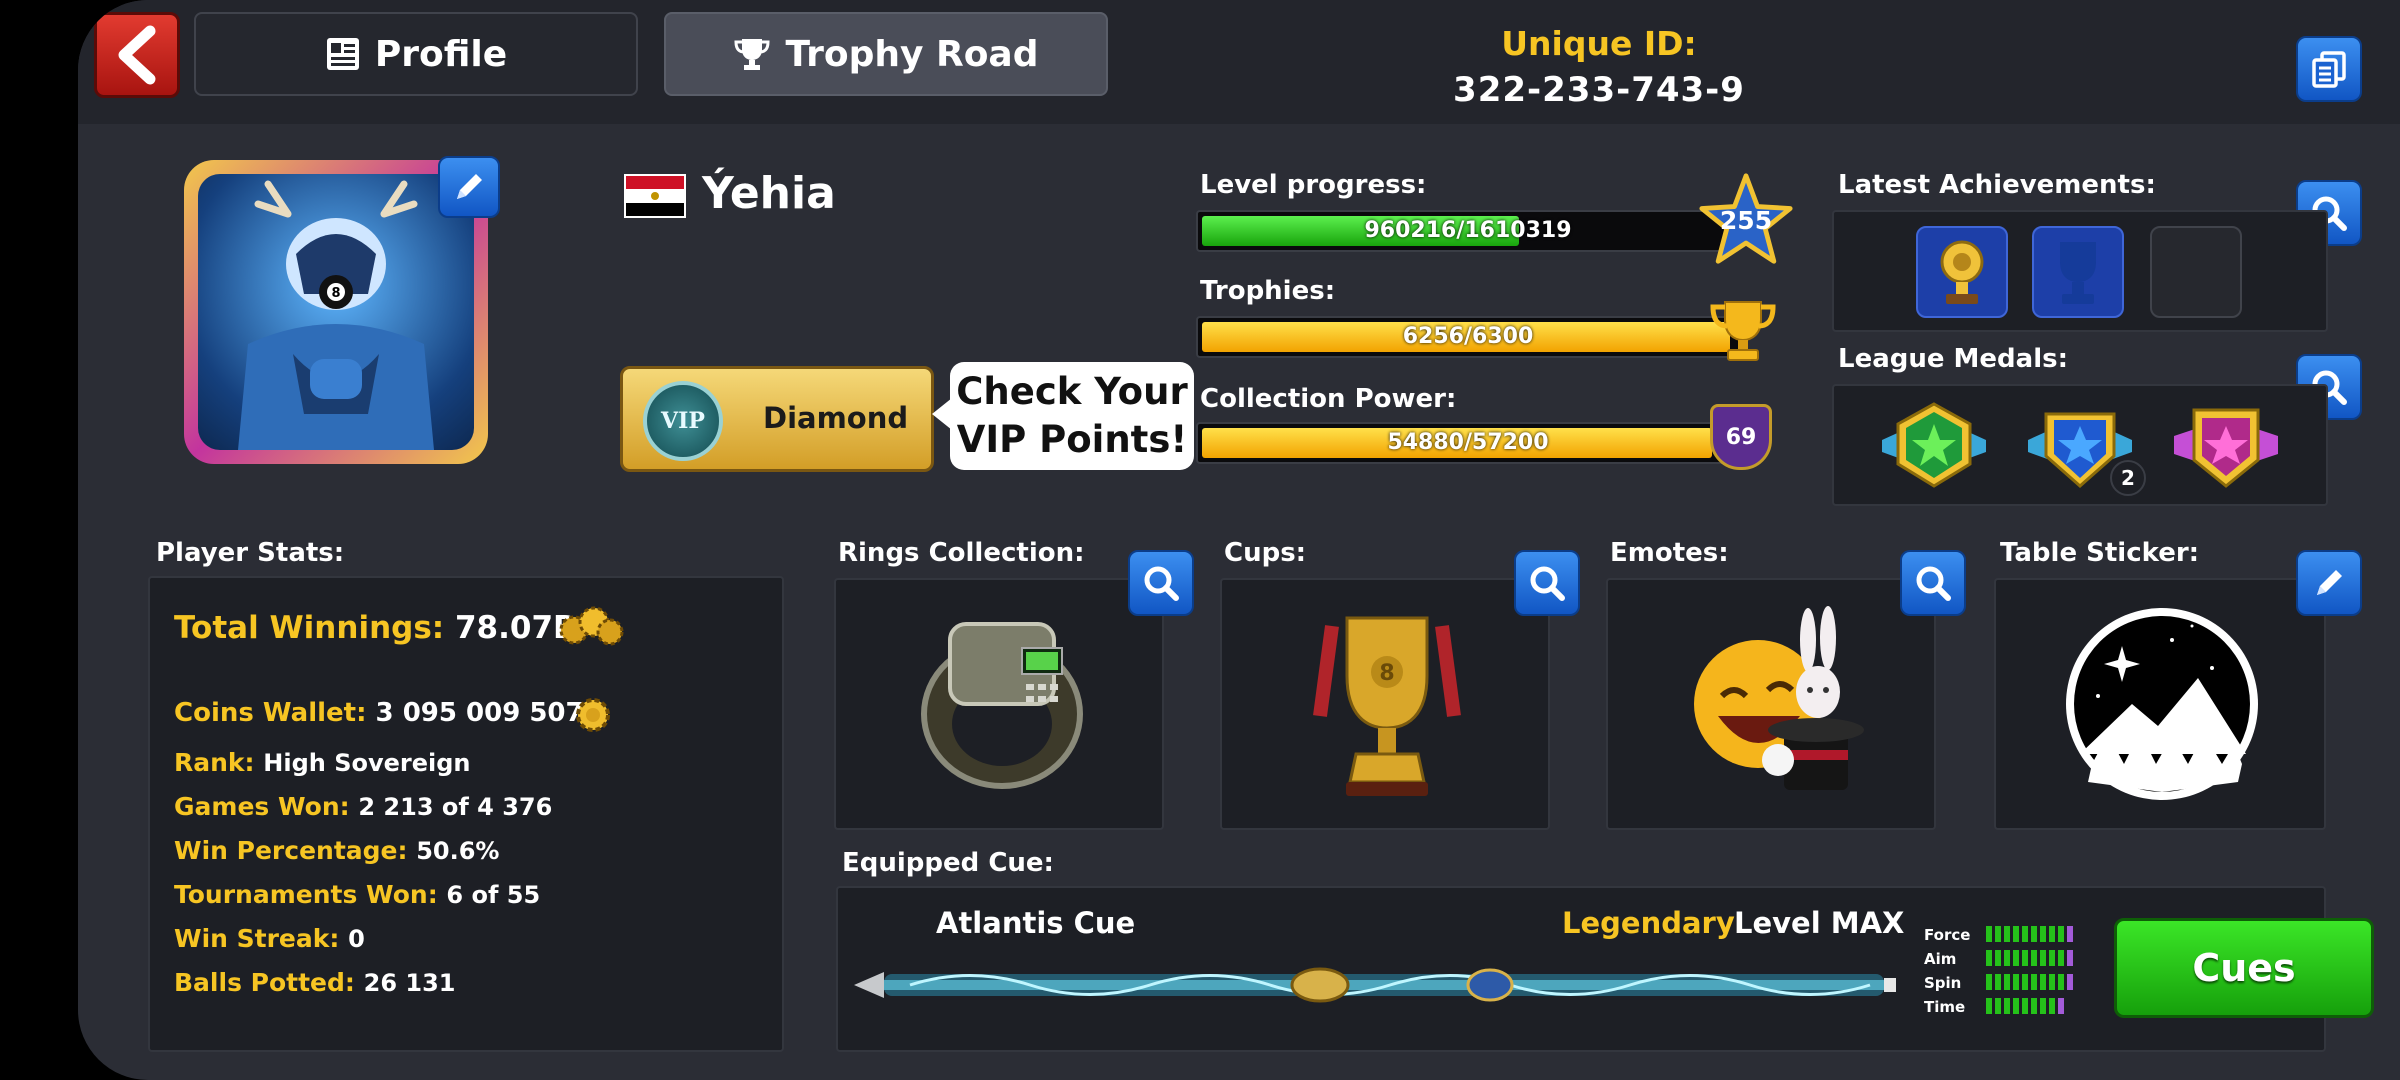 The height and width of the screenshot is (1080, 2400). What do you see at coordinates (1669, 553) in the screenshot?
I see `emotes-label: Emotes:` at bounding box center [1669, 553].